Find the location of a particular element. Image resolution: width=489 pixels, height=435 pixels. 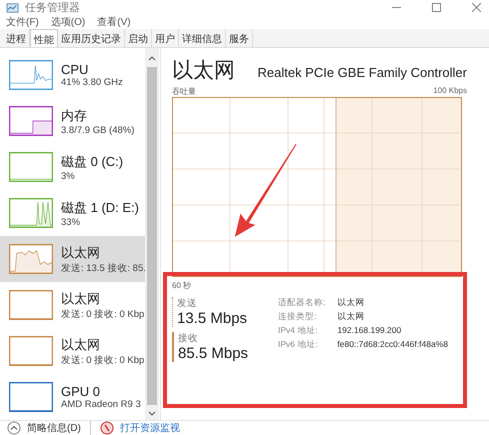

sidebar-item: 磁盘 1 (D: E:) 33% is located at coordinates (72, 213).